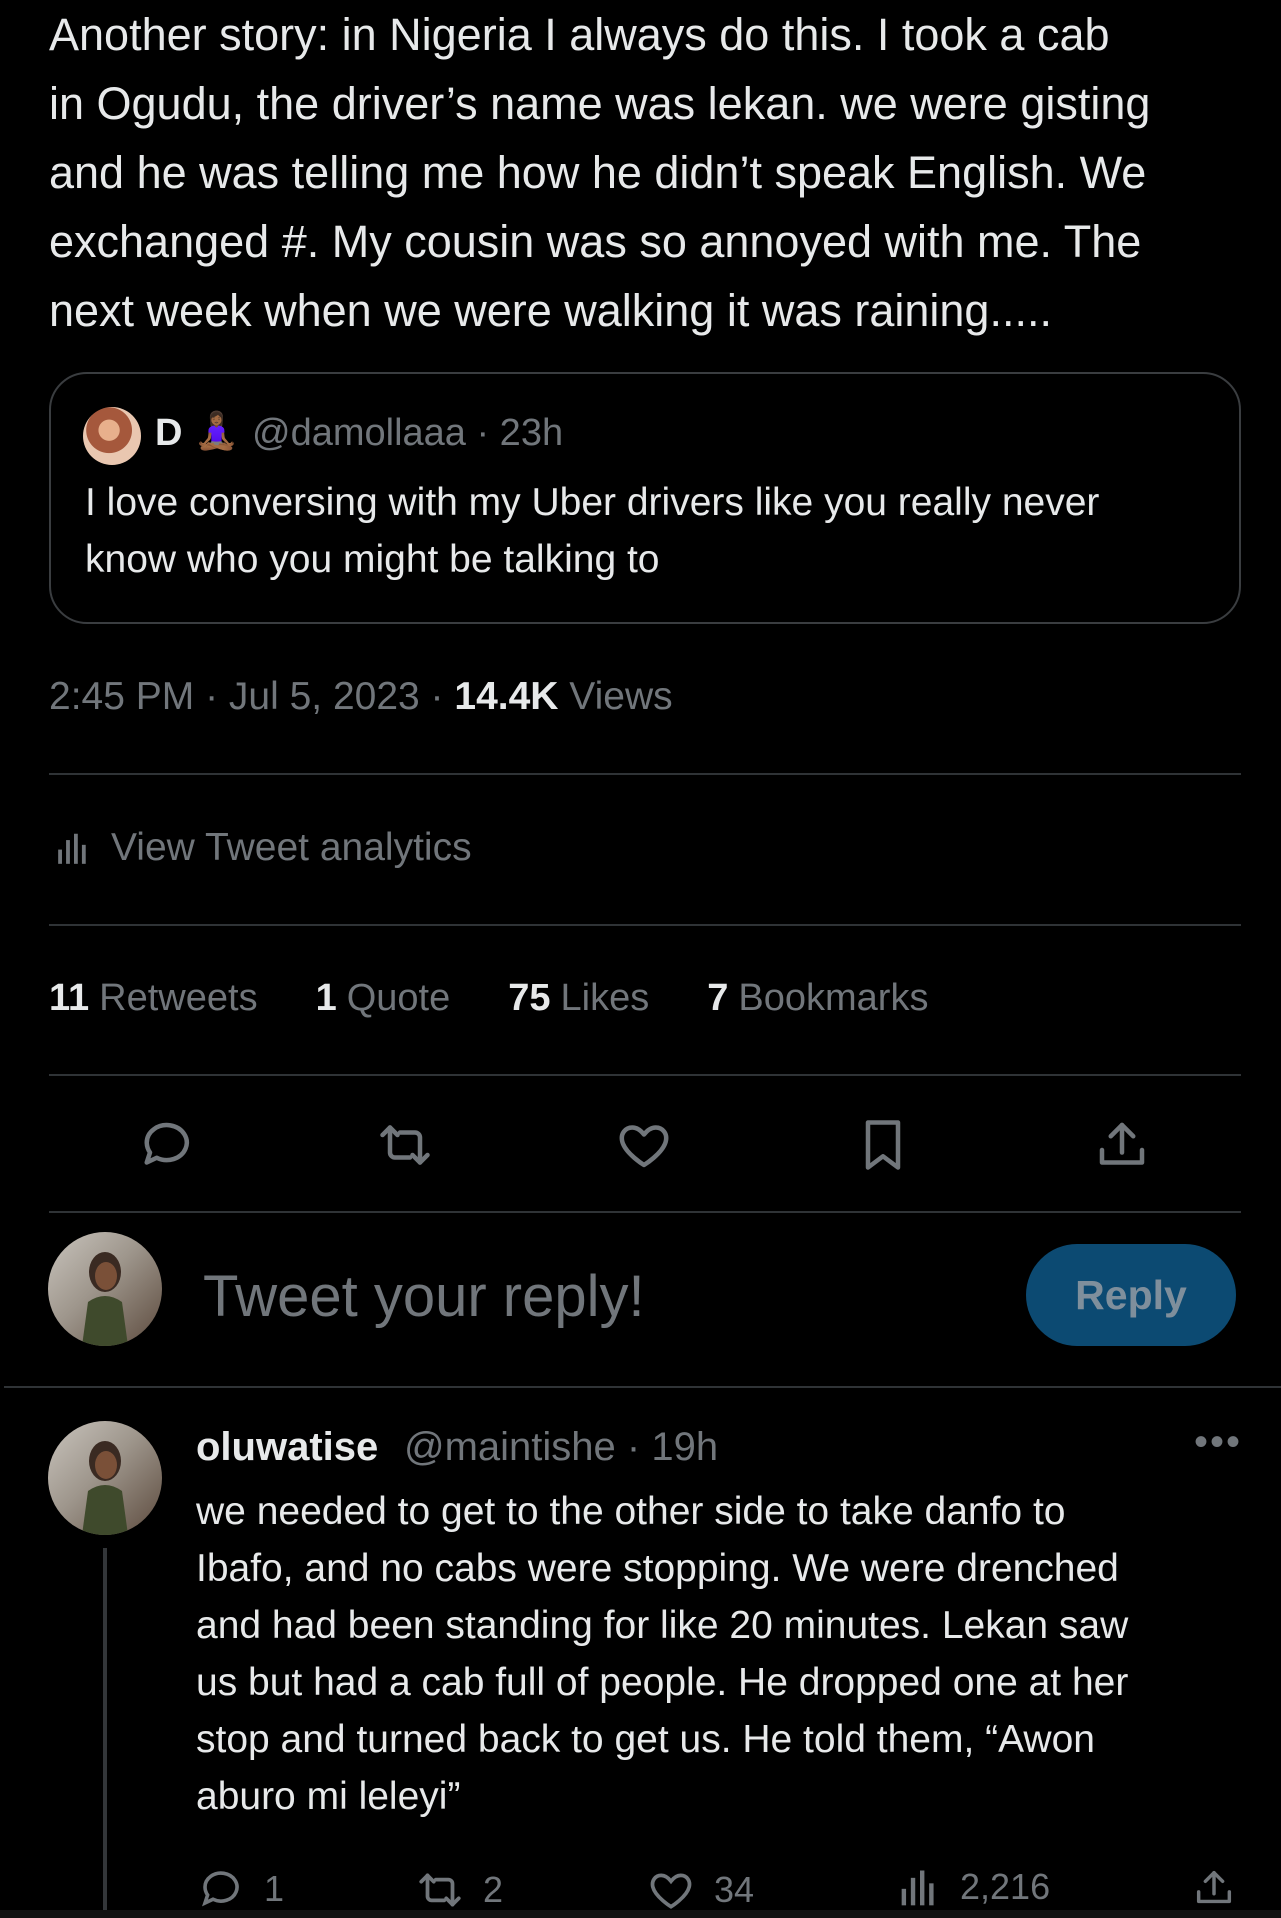  Describe the element at coordinates (1218, 1442) in the screenshot. I see `more-icon: •••` at that location.